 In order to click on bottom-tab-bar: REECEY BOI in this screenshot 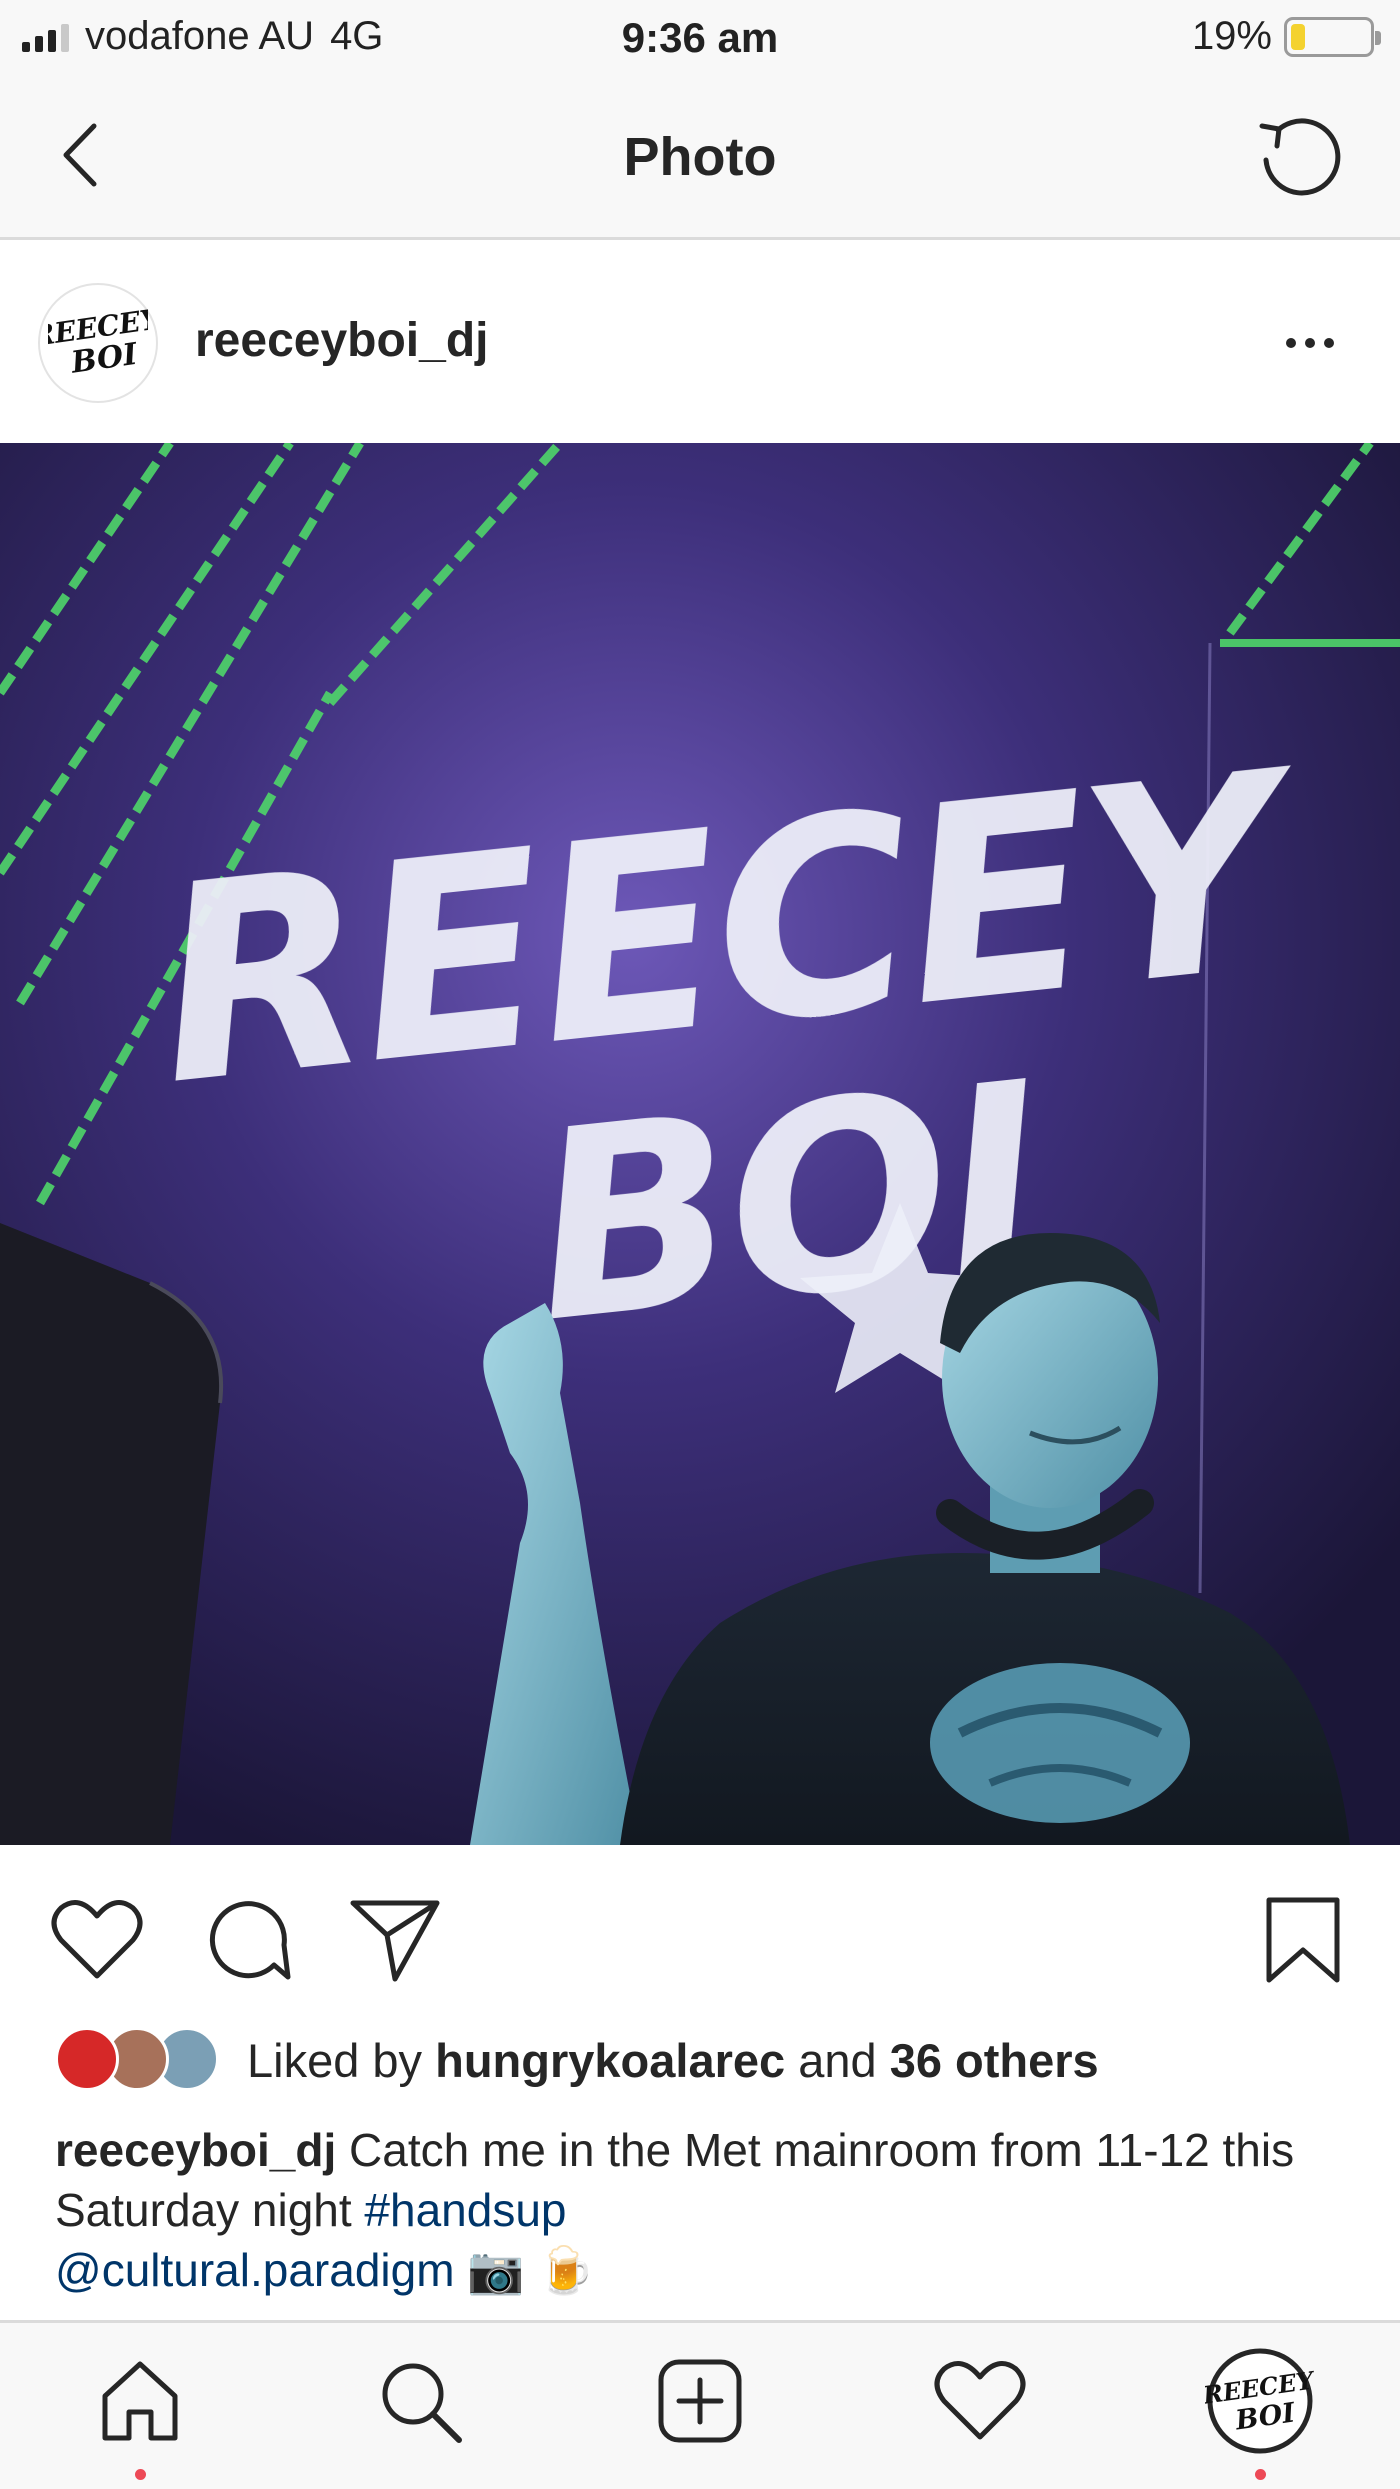, I will do `click(700, 2404)`.